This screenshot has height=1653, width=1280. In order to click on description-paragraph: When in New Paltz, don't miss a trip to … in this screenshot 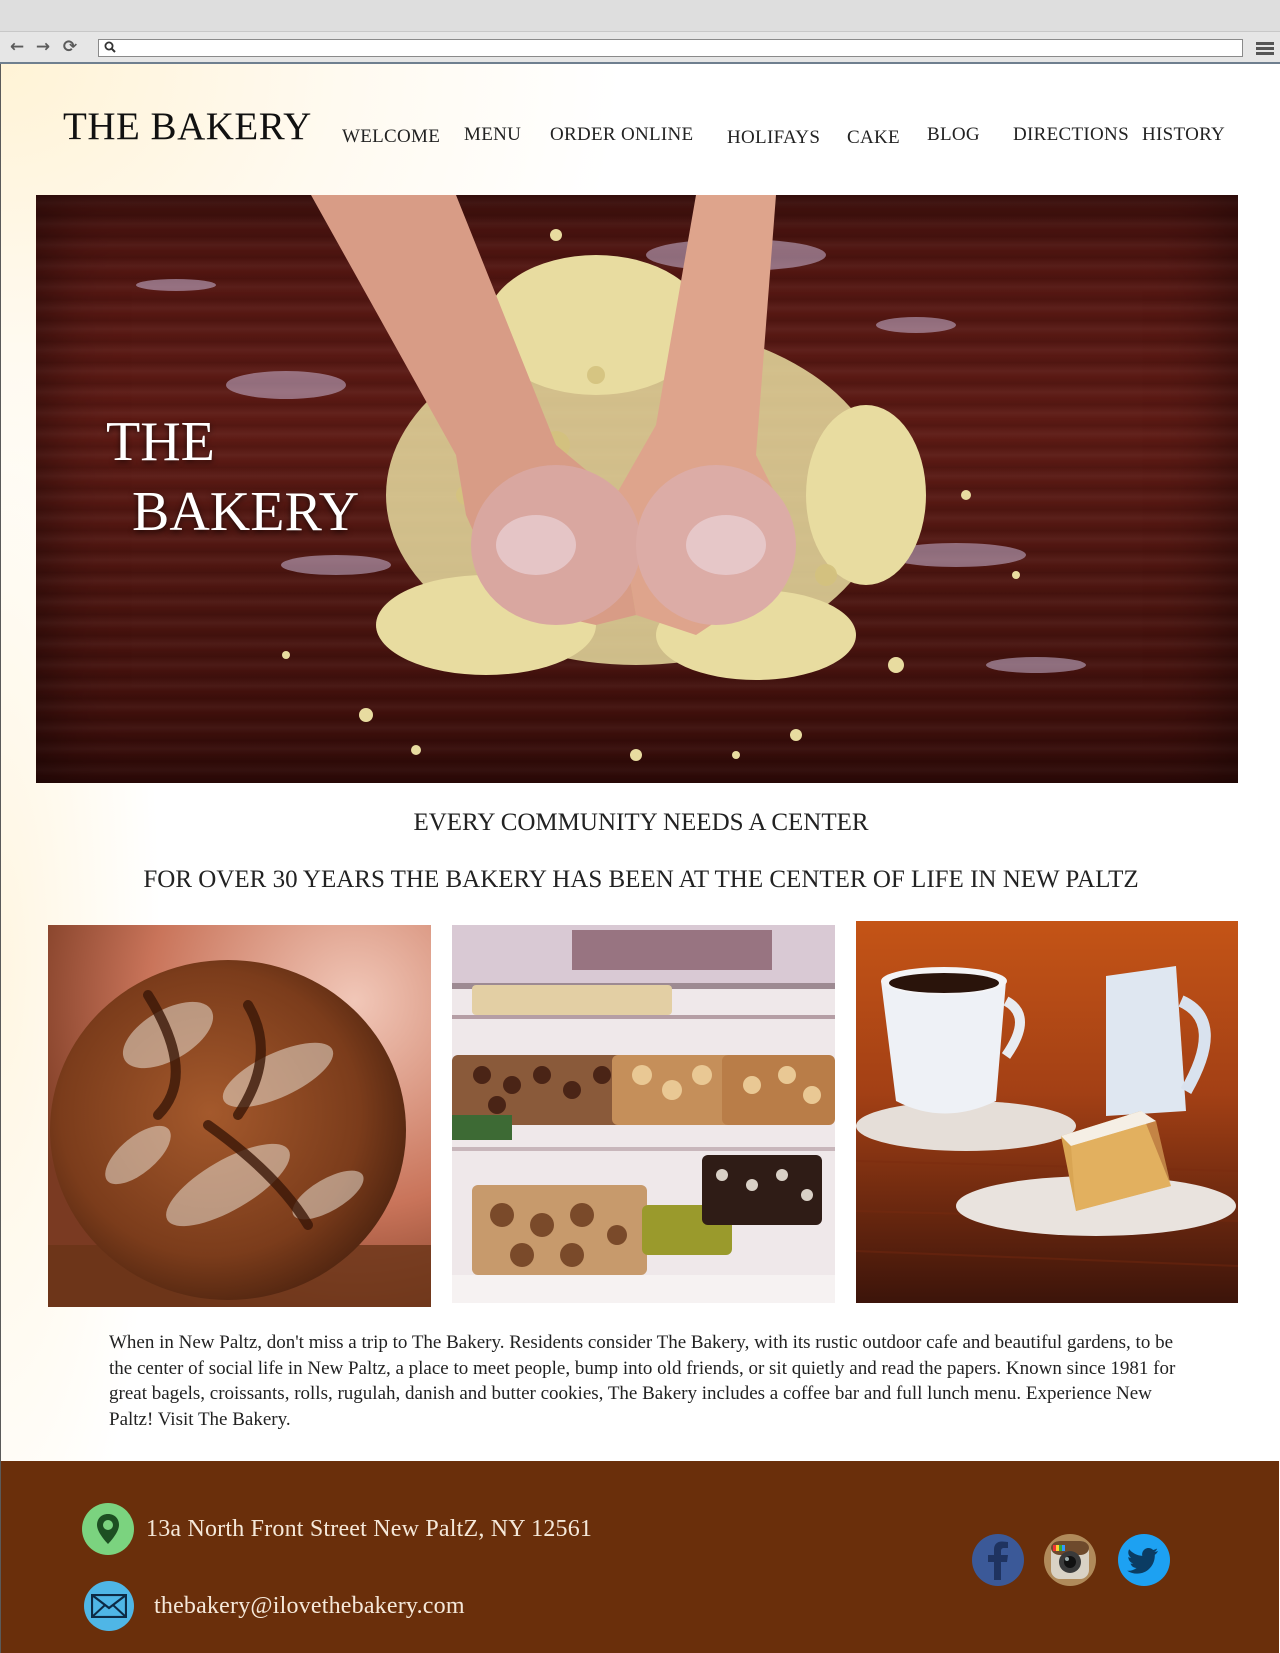, I will do `click(642, 1381)`.